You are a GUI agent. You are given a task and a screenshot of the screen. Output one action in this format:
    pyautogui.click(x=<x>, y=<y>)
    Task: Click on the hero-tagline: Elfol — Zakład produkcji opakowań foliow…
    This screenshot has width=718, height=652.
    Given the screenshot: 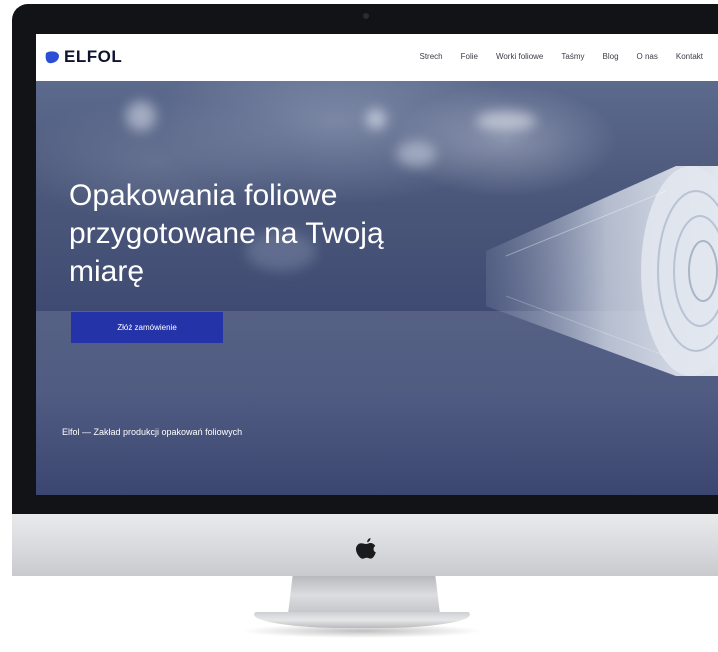 What is the action you would take?
    pyautogui.click(x=152, y=432)
    